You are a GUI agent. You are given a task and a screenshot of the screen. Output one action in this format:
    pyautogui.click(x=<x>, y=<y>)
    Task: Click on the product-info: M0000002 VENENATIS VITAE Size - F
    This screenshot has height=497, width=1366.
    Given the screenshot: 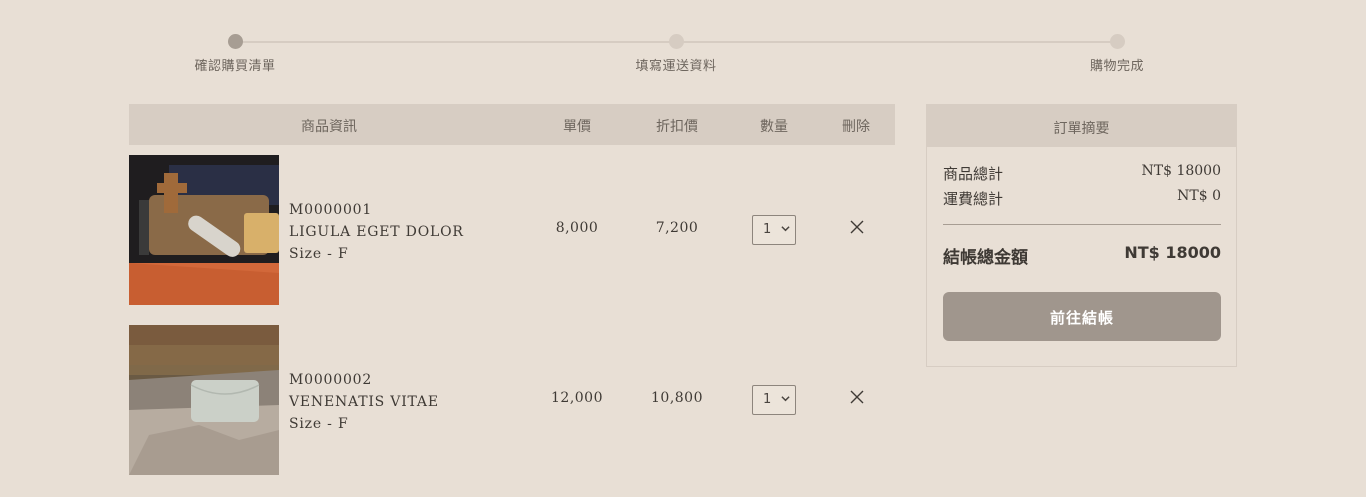 What is the action you would take?
    pyautogui.click(x=364, y=402)
    